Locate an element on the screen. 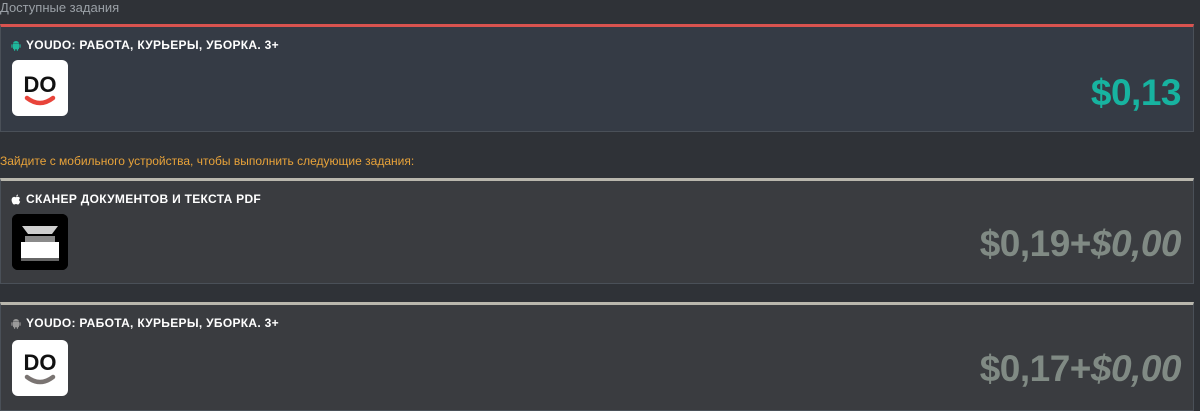 This screenshot has width=1200, height=411. task-title: СКАНЕР ДОКУМЕНТОВ И ТЕКСТА PDF is located at coordinates (136, 199).